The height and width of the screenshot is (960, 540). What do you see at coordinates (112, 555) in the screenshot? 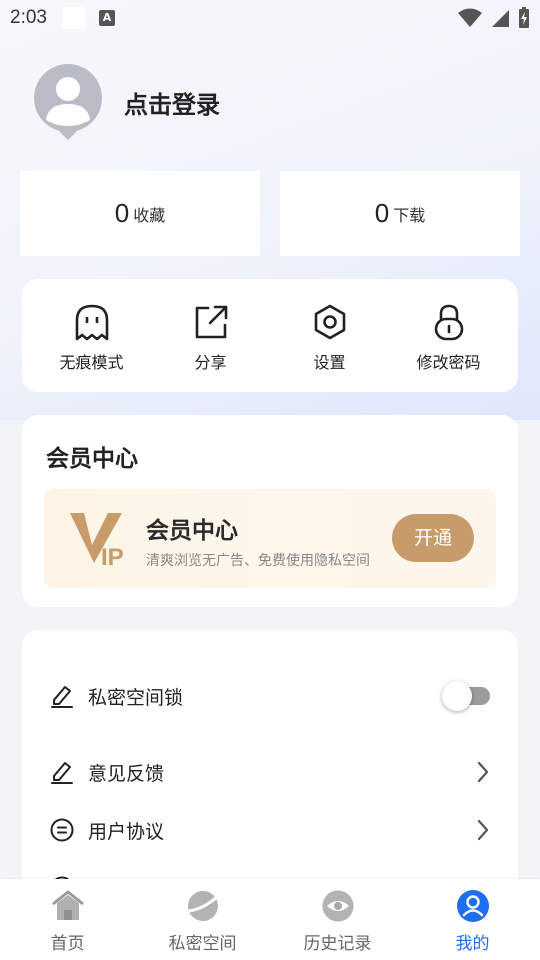
I see `svg-text: IP` at bounding box center [112, 555].